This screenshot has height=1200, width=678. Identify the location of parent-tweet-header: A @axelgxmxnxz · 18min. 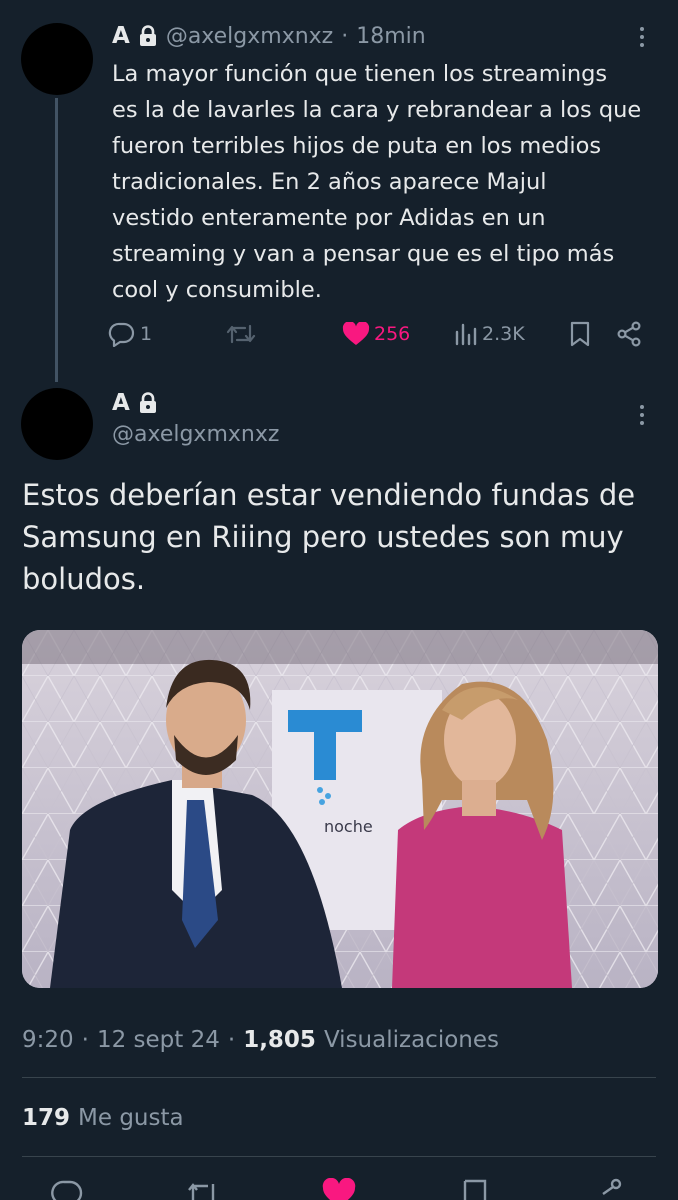
(375, 36).